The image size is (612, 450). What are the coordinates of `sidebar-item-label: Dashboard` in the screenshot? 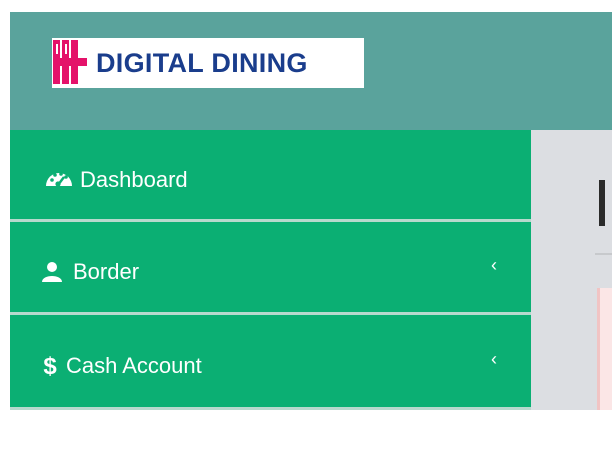 It's located at (134, 179).